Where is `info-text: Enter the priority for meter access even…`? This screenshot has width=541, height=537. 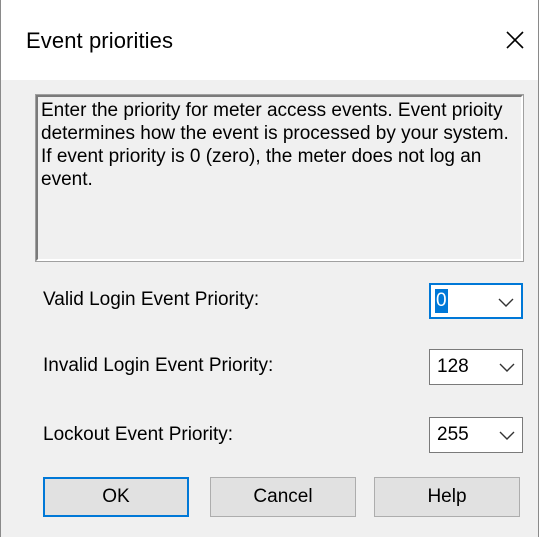 info-text: Enter the priority for meter access even… is located at coordinates (275, 145).